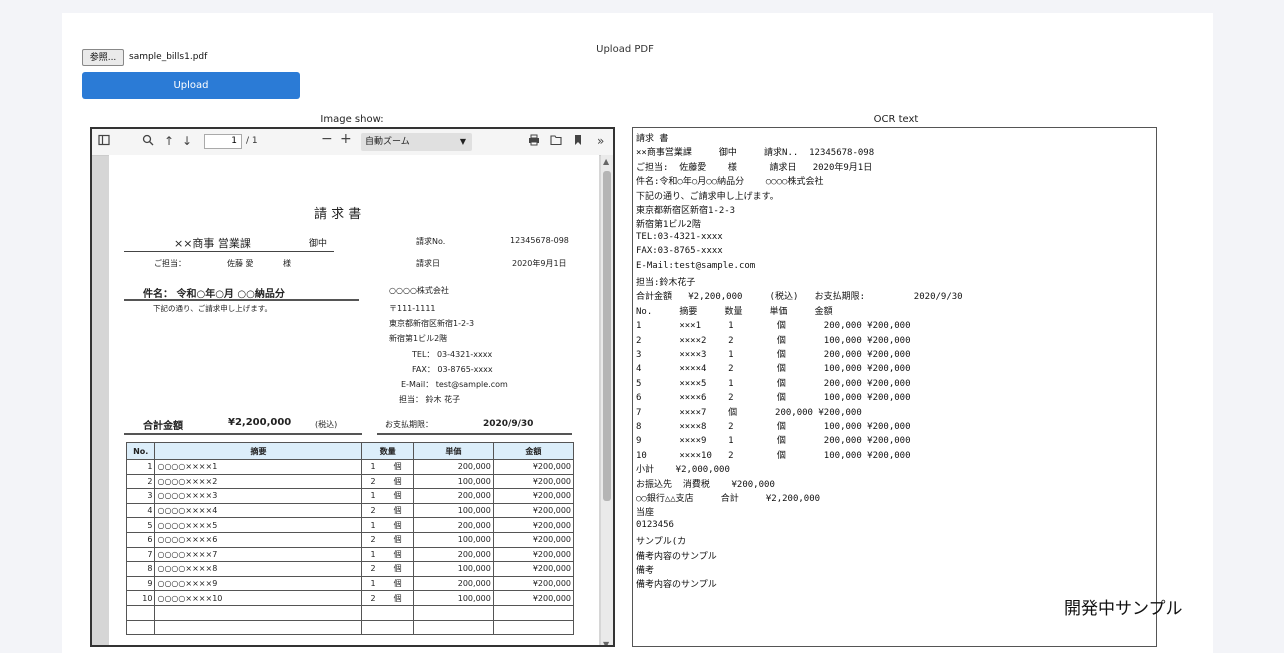  I want to click on ocr-line: 0123456, so click(655, 524).